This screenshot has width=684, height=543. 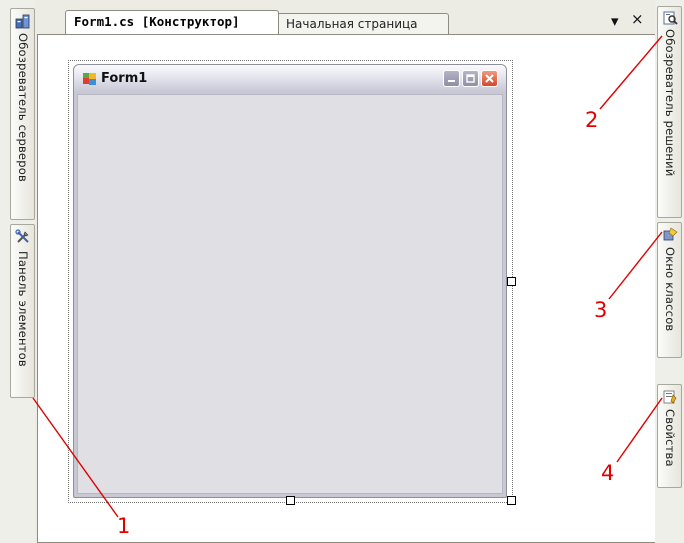 I want to click on annotation-3: 3, so click(x=601, y=310).